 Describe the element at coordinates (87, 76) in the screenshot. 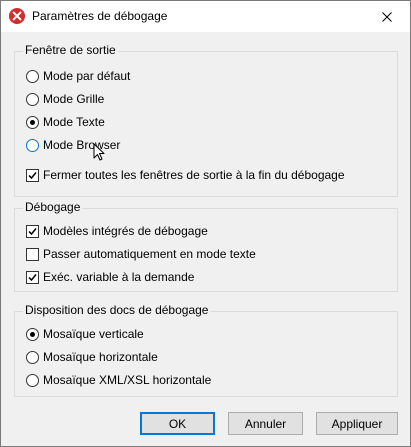

I see `mode-default-label: Mode par défaut` at that location.